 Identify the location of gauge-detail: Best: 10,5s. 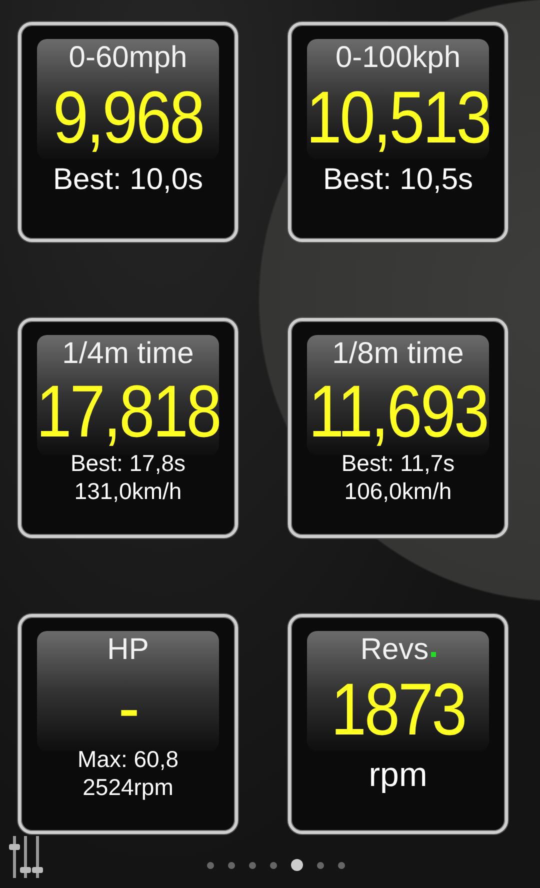
(398, 180).